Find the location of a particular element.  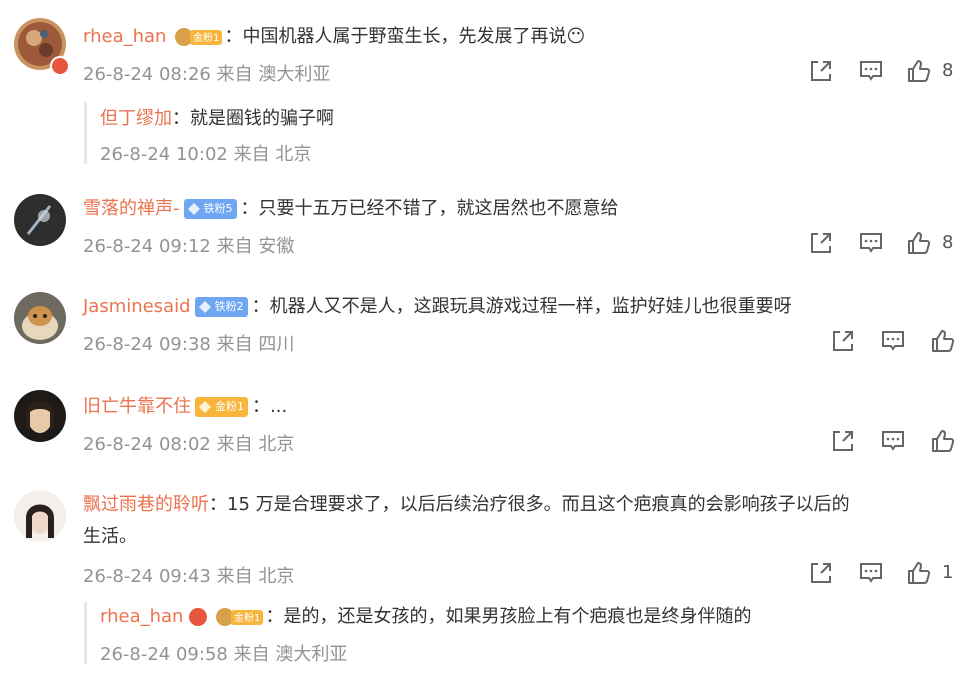

like-count: 1 is located at coordinates (948, 572).